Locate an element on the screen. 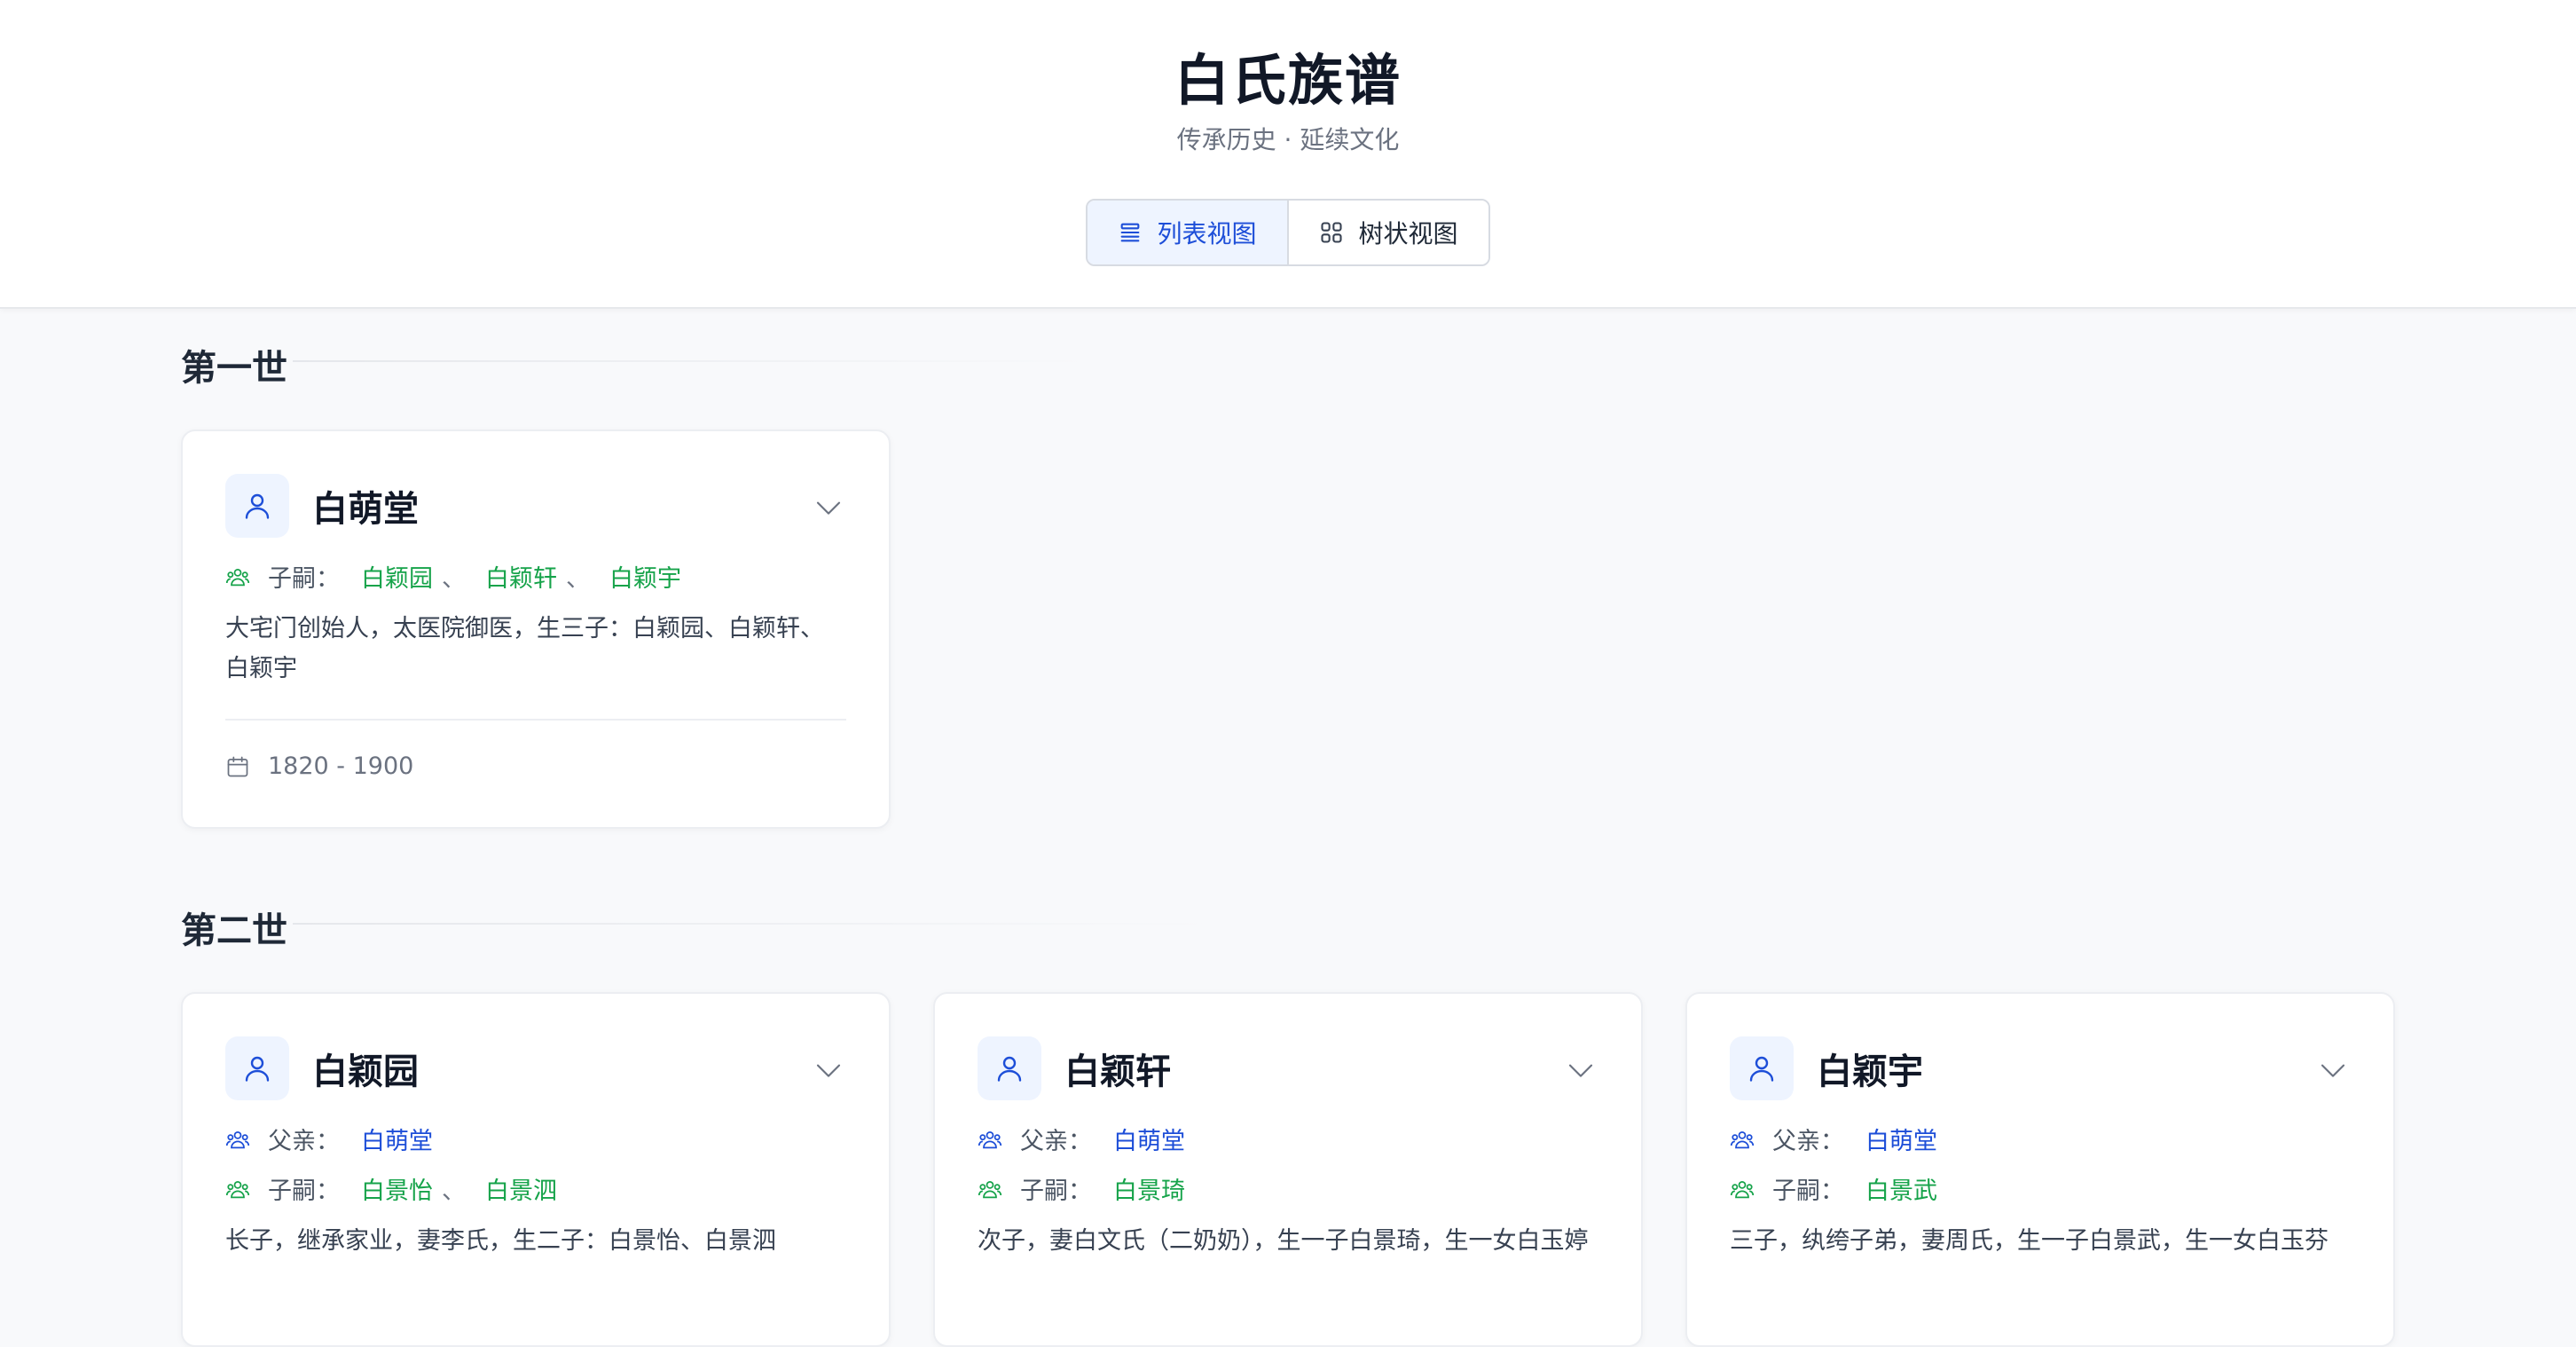  card-header: 白萌堂 is located at coordinates (322, 506).